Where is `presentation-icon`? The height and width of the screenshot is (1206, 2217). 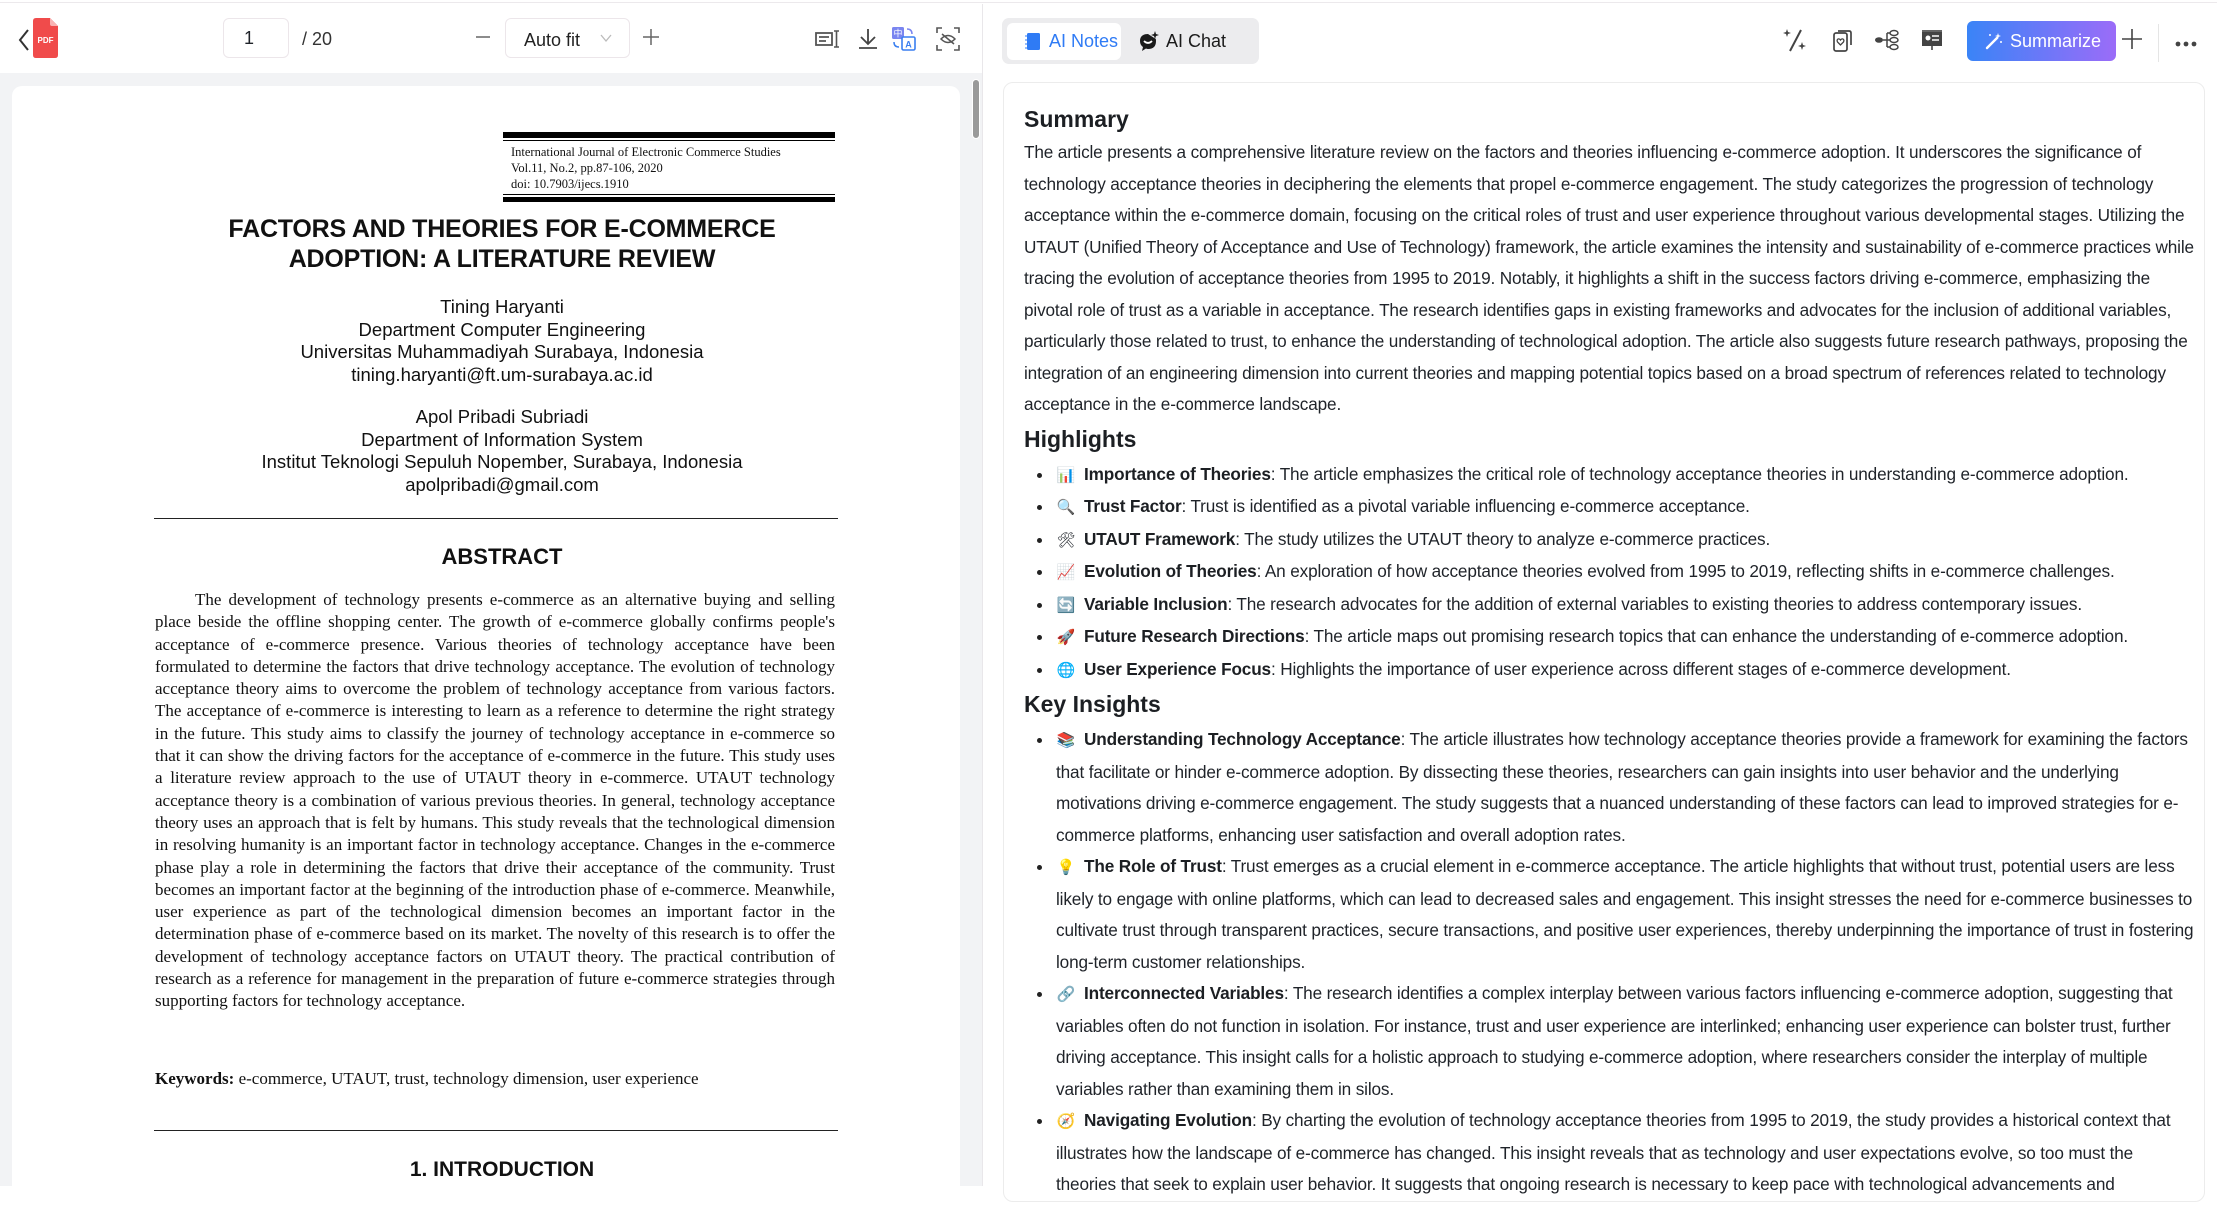 presentation-icon is located at coordinates (1932, 40).